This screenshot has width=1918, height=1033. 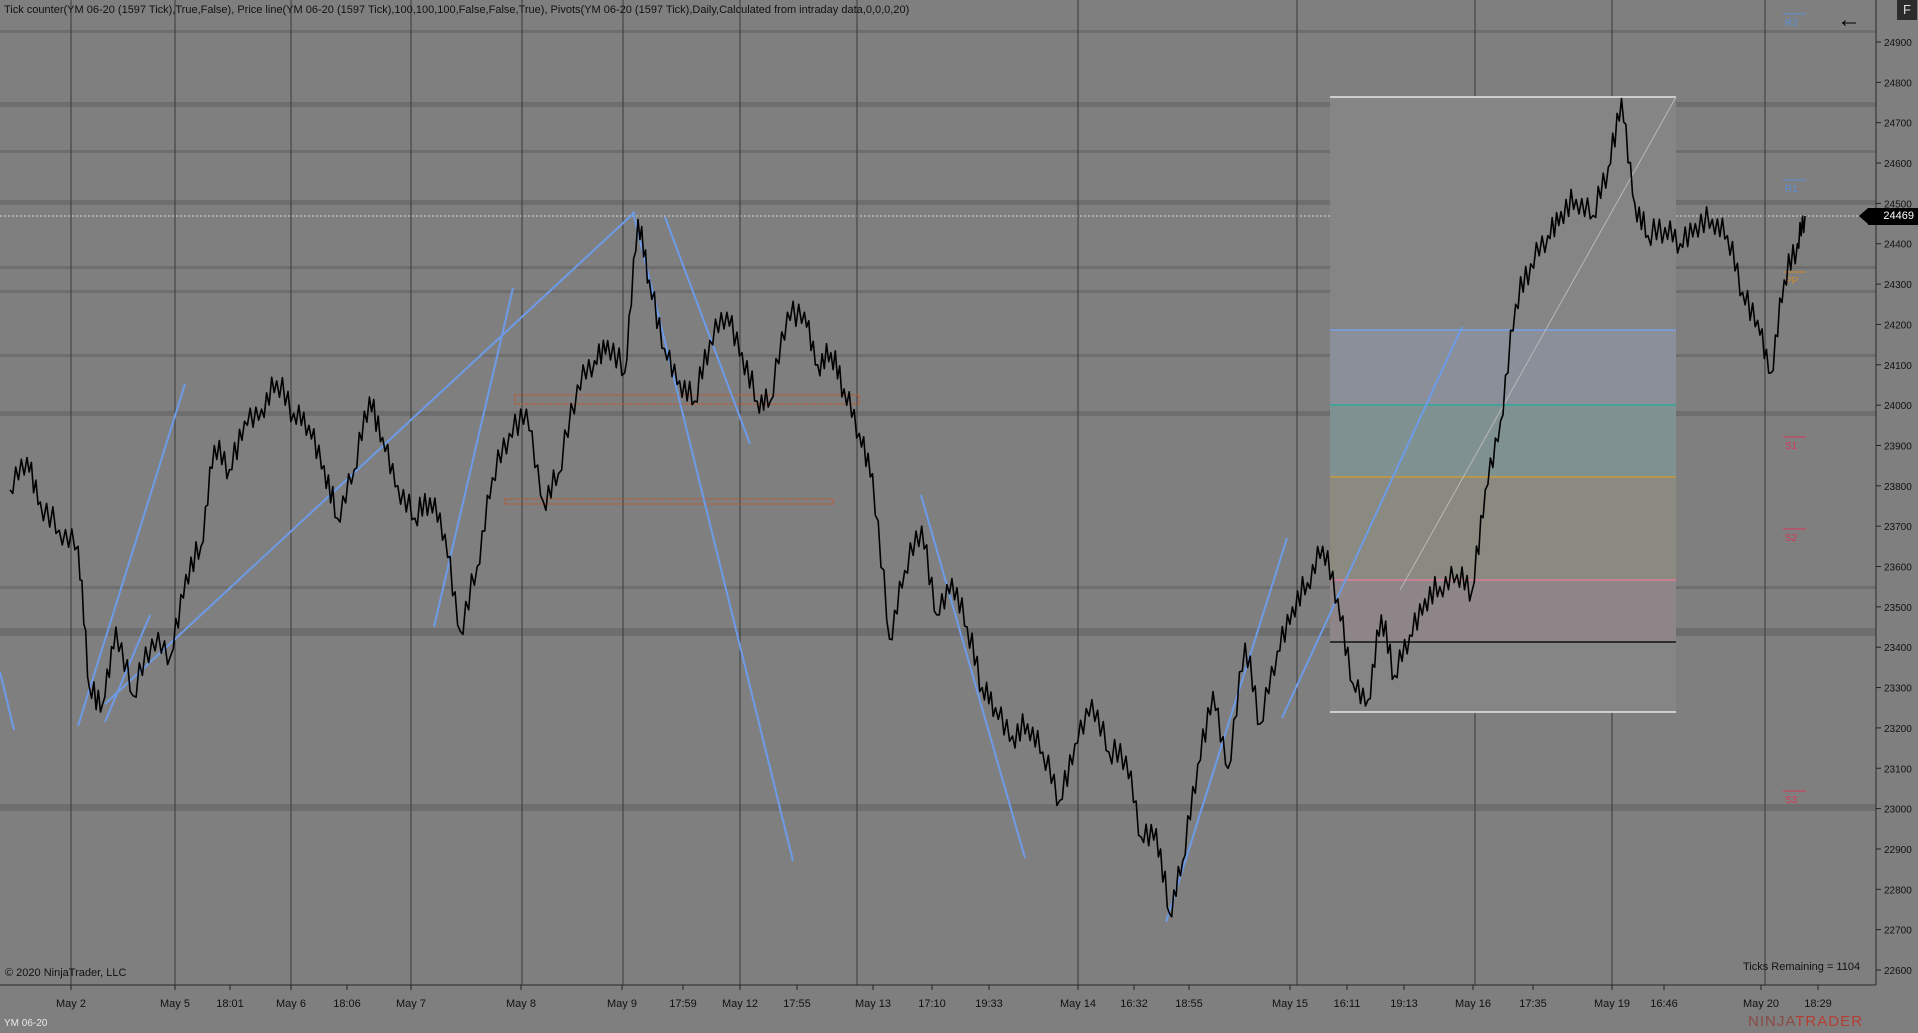 What do you see at coordinates (1898, 850) in the screenshot?
I see `y-tick-label: 22900` at bounding box center [1898, 850].